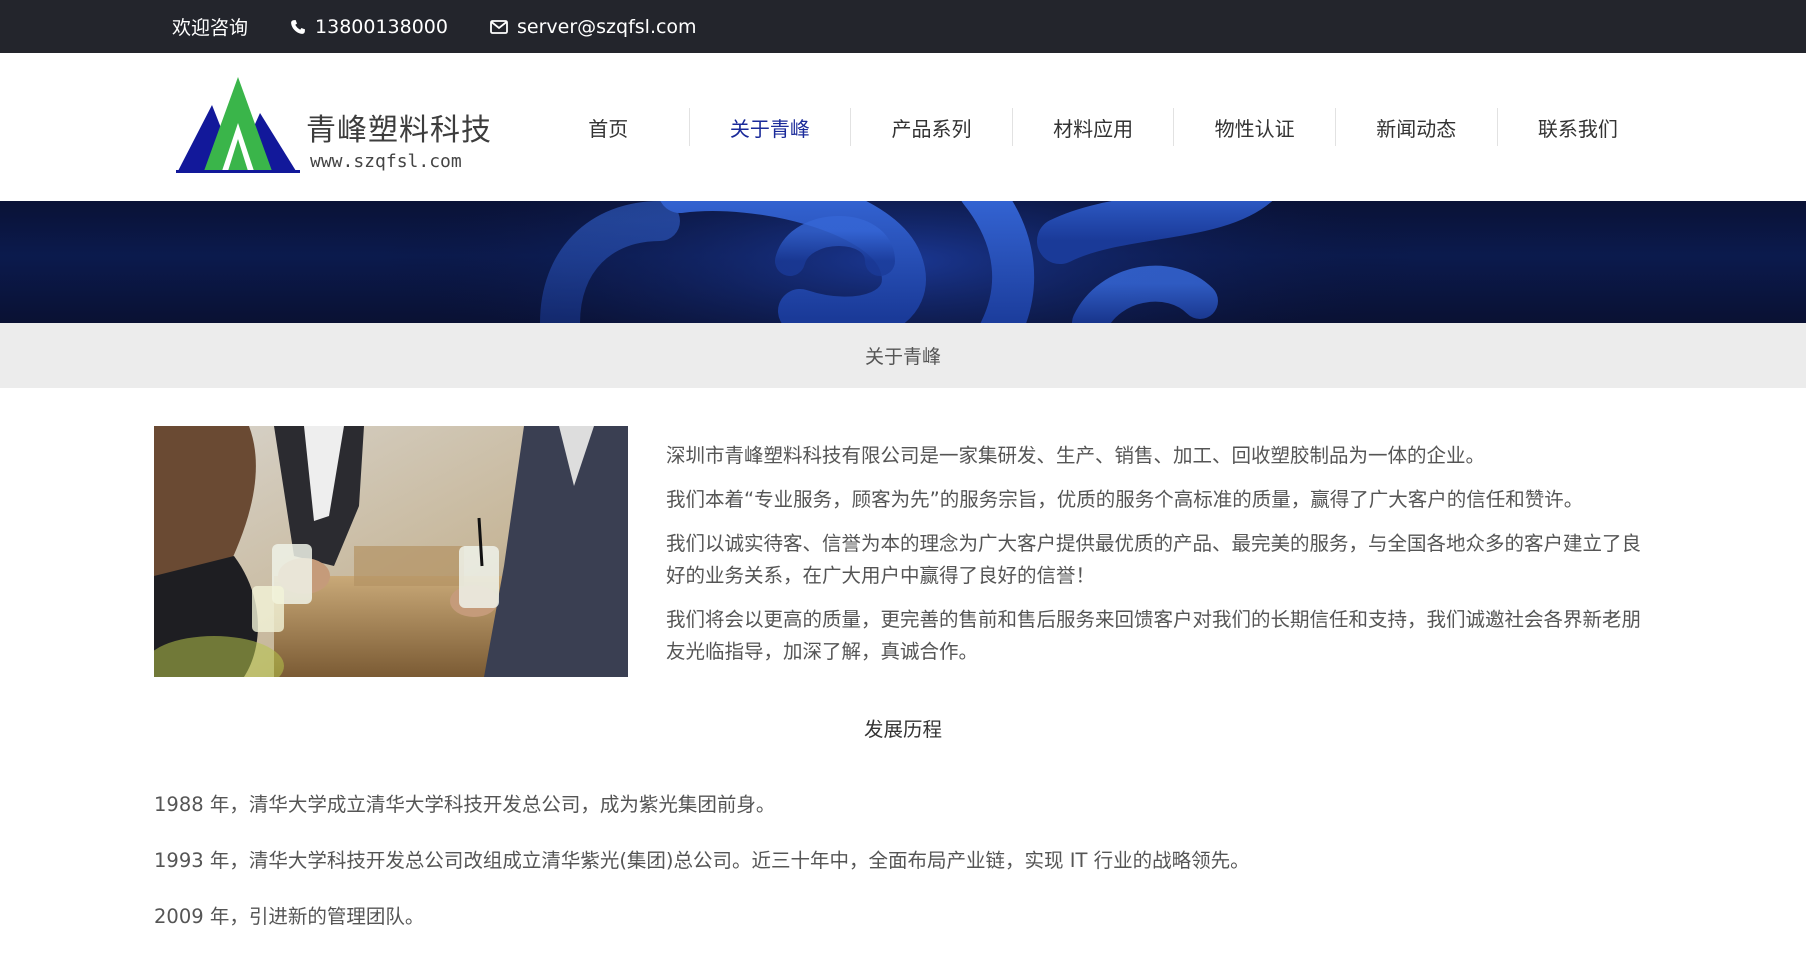  Describe the element at coordinates (903, 26) in the screenshot. I see `top-contact-bar: 欢迎咨询 13800138000 server@szqfsl.com` at that location.